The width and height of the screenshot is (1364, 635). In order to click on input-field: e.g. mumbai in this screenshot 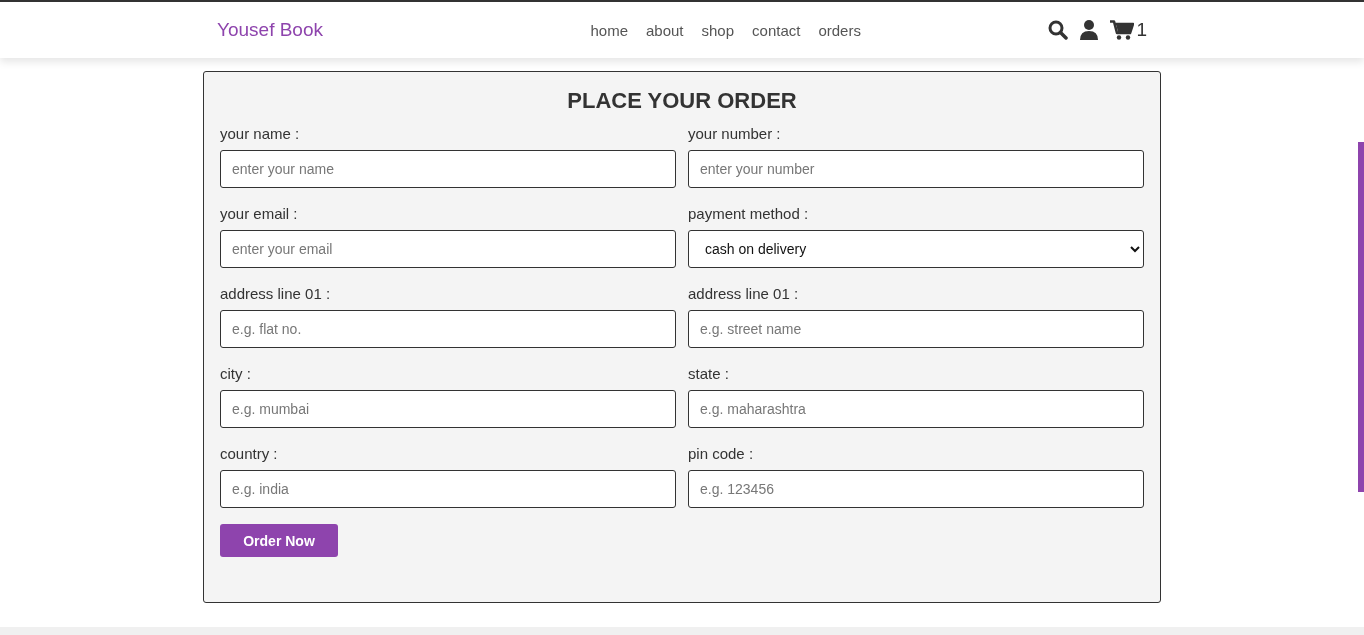, I will do `click(448, 409)`.